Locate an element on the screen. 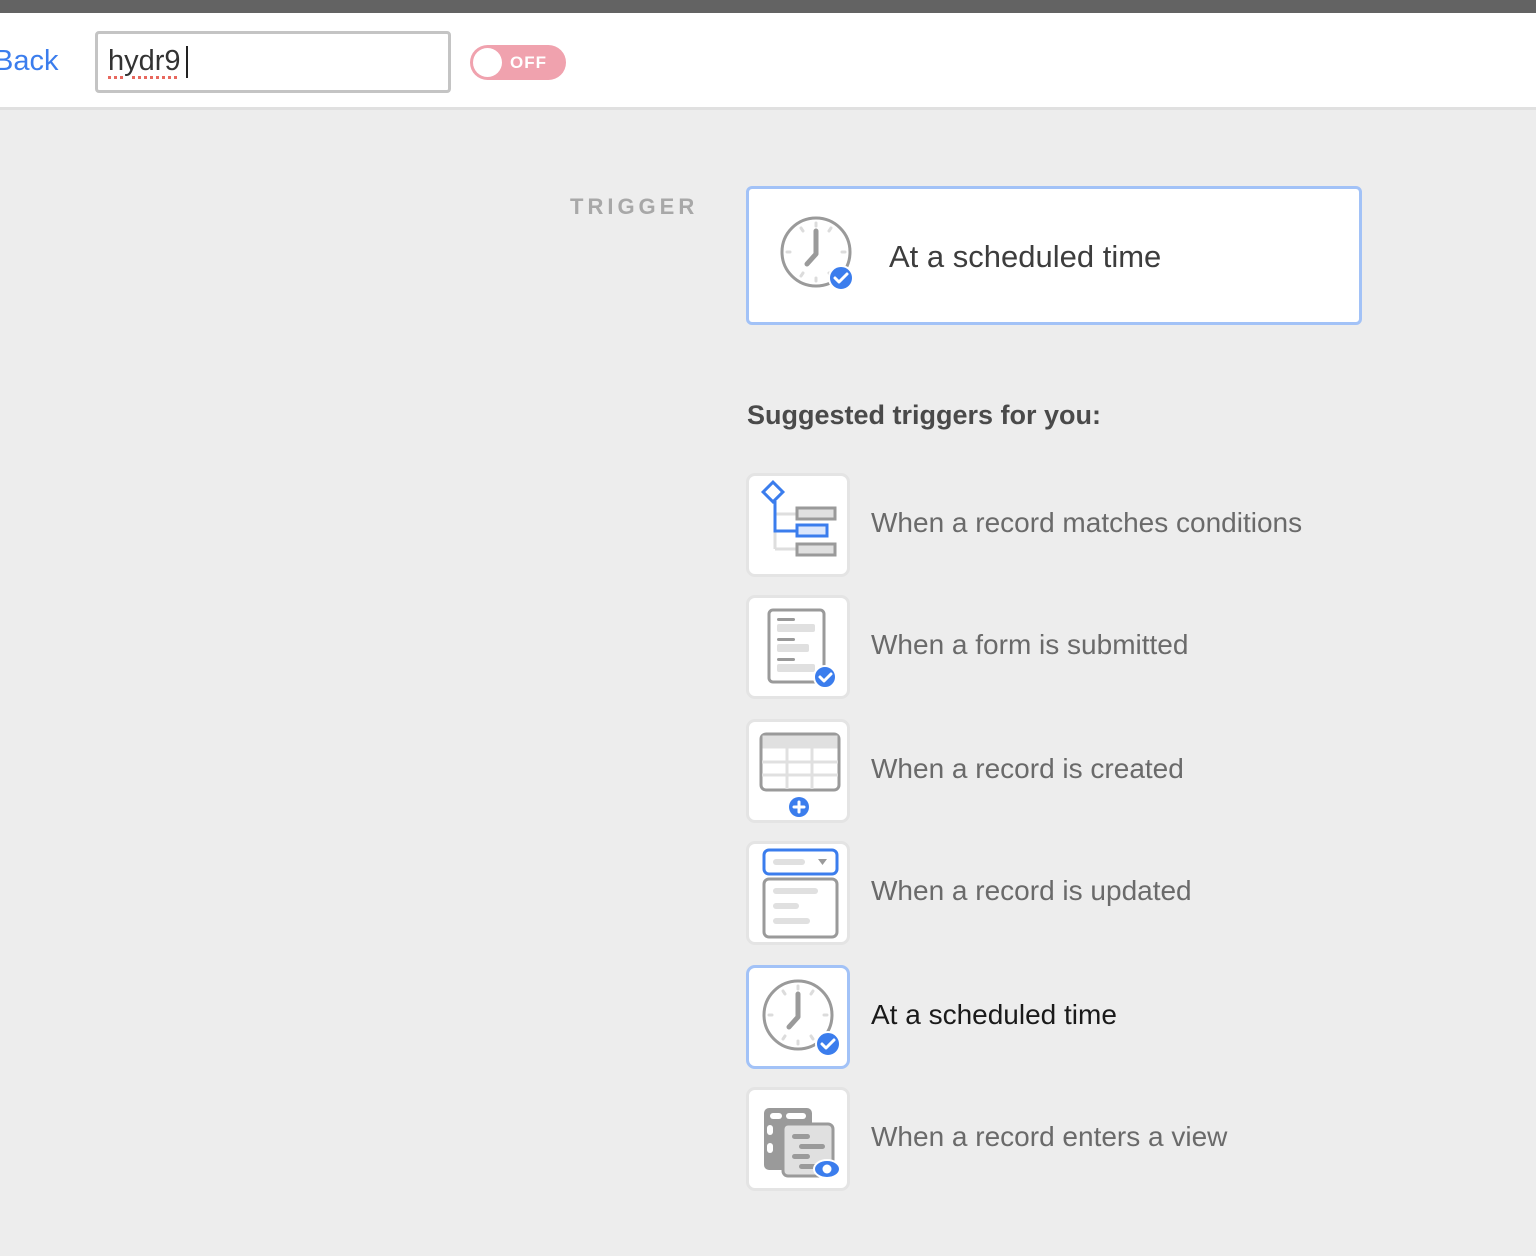 The width and height of the screenshot is (1536, 1256). conditions-branch-icon is located at coordinates (798, 518).